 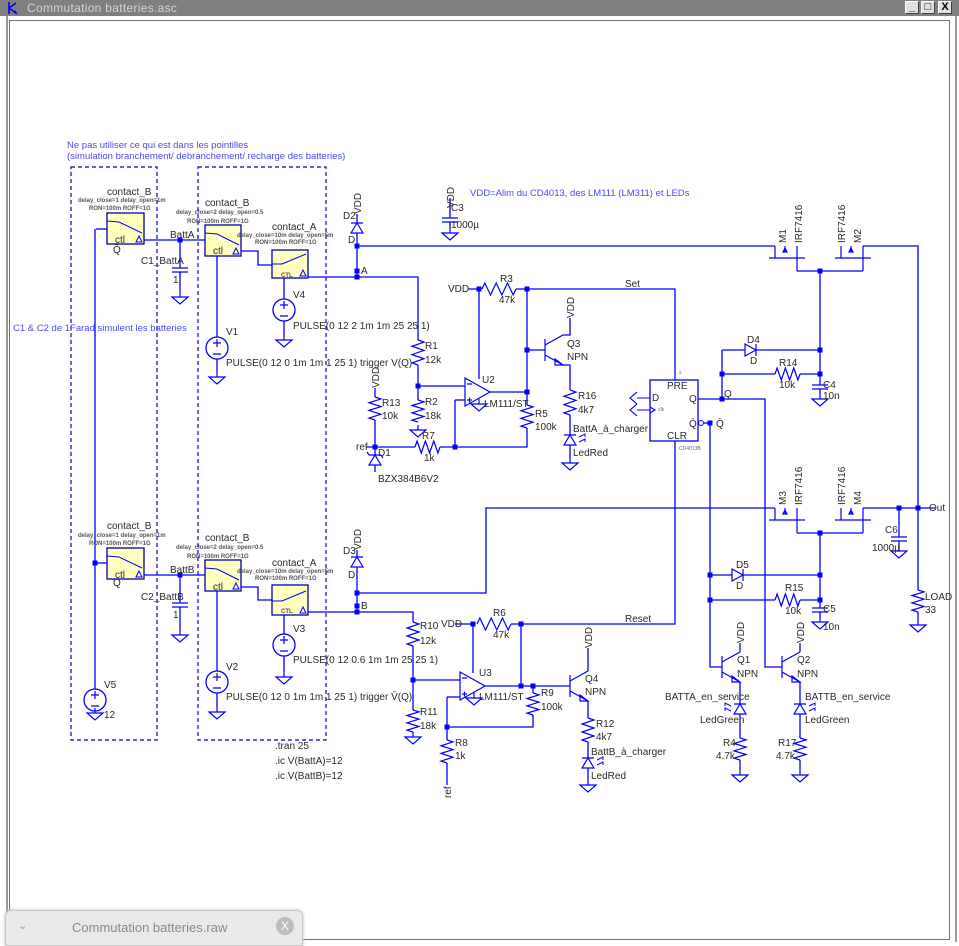 What do you see at coordinates (608, 776) in the screenshot?
I see `diodes-led_b_charge-value-label: LedRed` at bounding box center [608, 776].